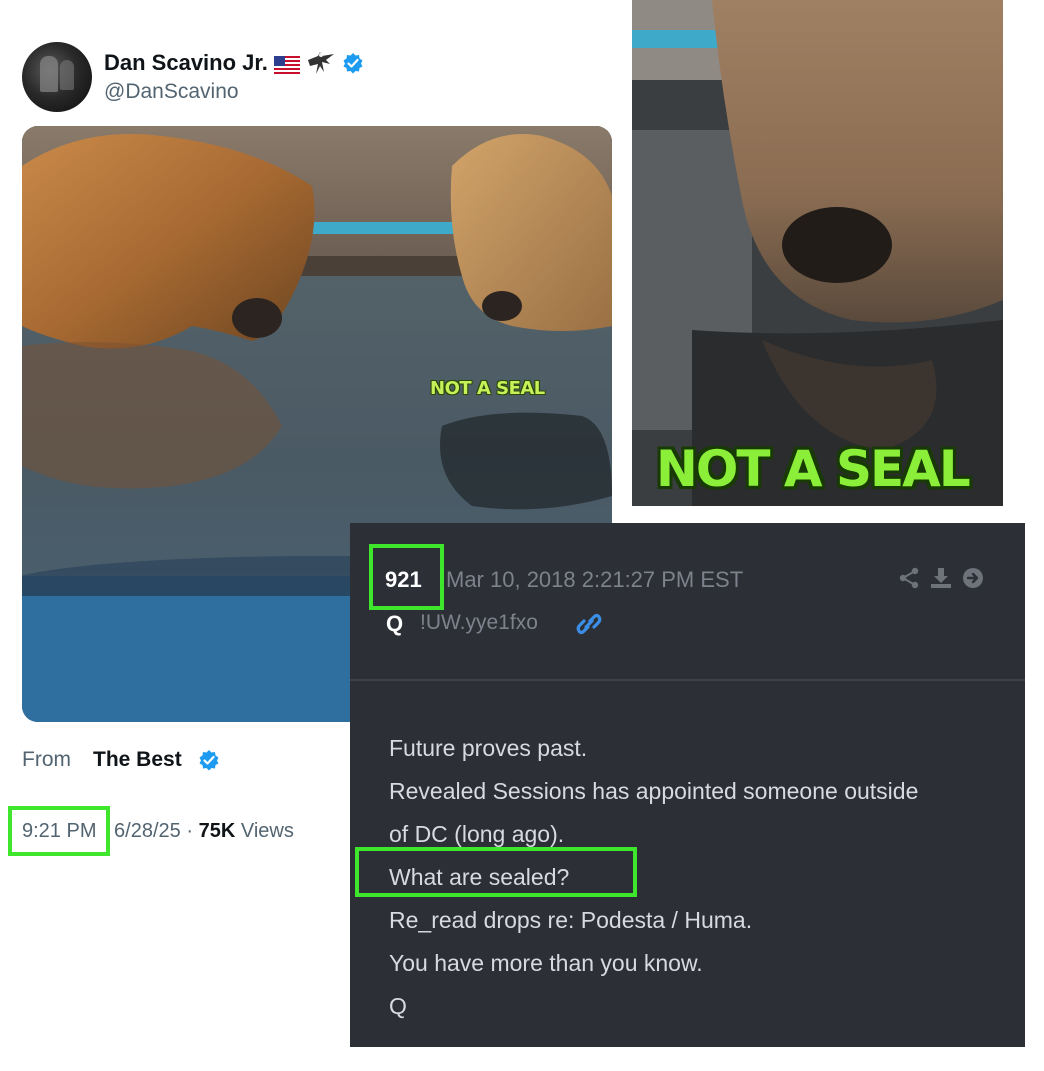  What do you see at coordinates (595, 579) in the screenshot?
I see `drop-datetime: Mar 10, 2018 2:21:27 PM EST` at bounding box center [595, 579].